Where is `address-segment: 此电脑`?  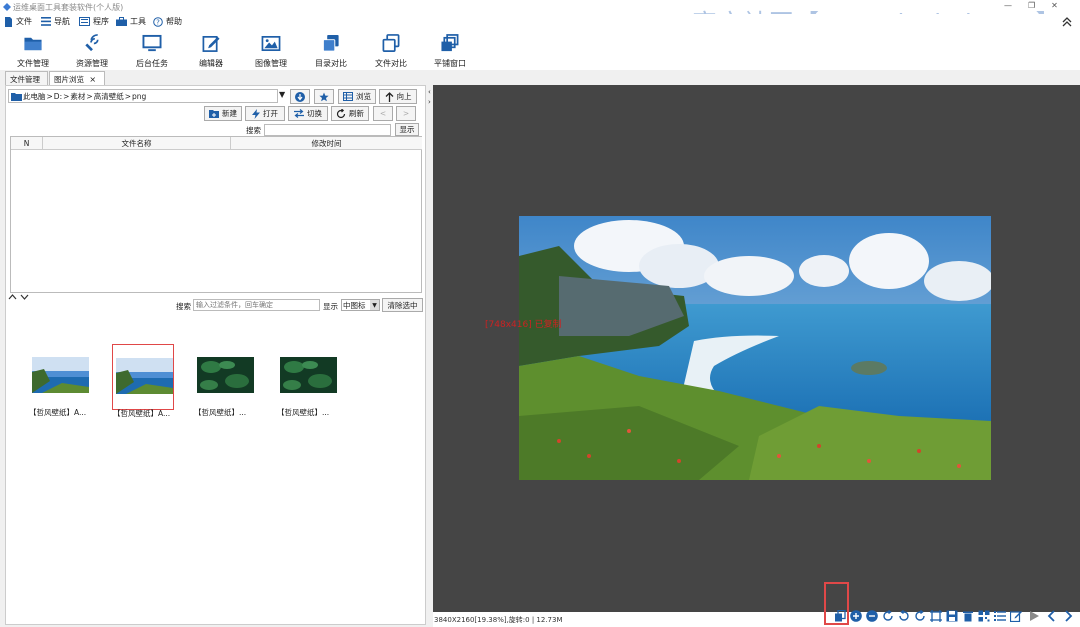
address-segment: 此电脑 is located at coordinates (34, 96).